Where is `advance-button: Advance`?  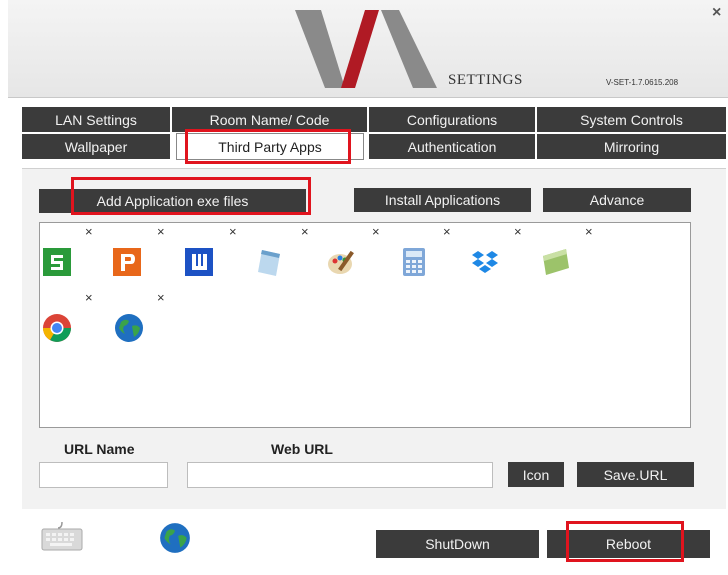 advance-button: Advance is located at coordinates (617, 200).